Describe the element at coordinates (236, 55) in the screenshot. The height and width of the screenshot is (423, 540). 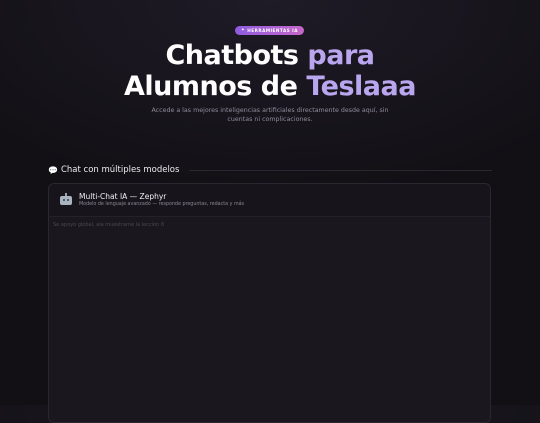
I see `hero-title-text: Chatbots` at that location.